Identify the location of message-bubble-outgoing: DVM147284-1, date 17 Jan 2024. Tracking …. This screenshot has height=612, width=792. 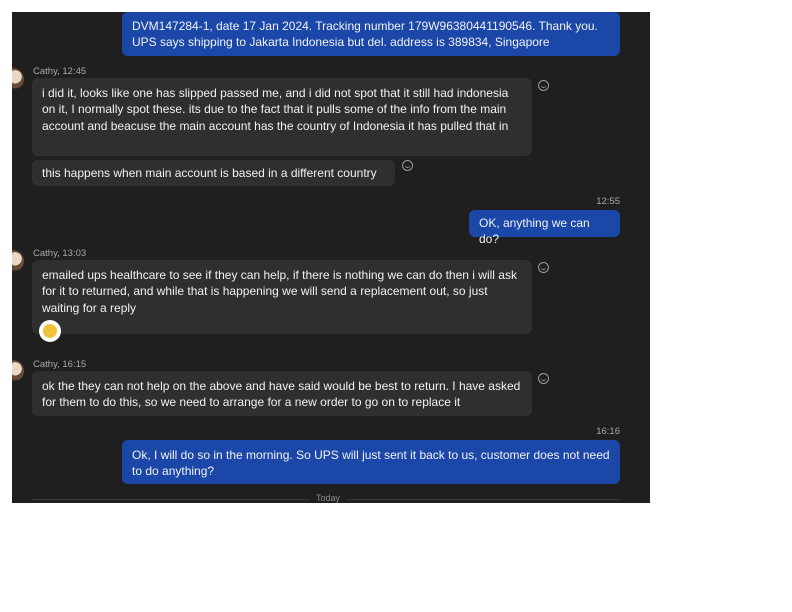
(371, 34).